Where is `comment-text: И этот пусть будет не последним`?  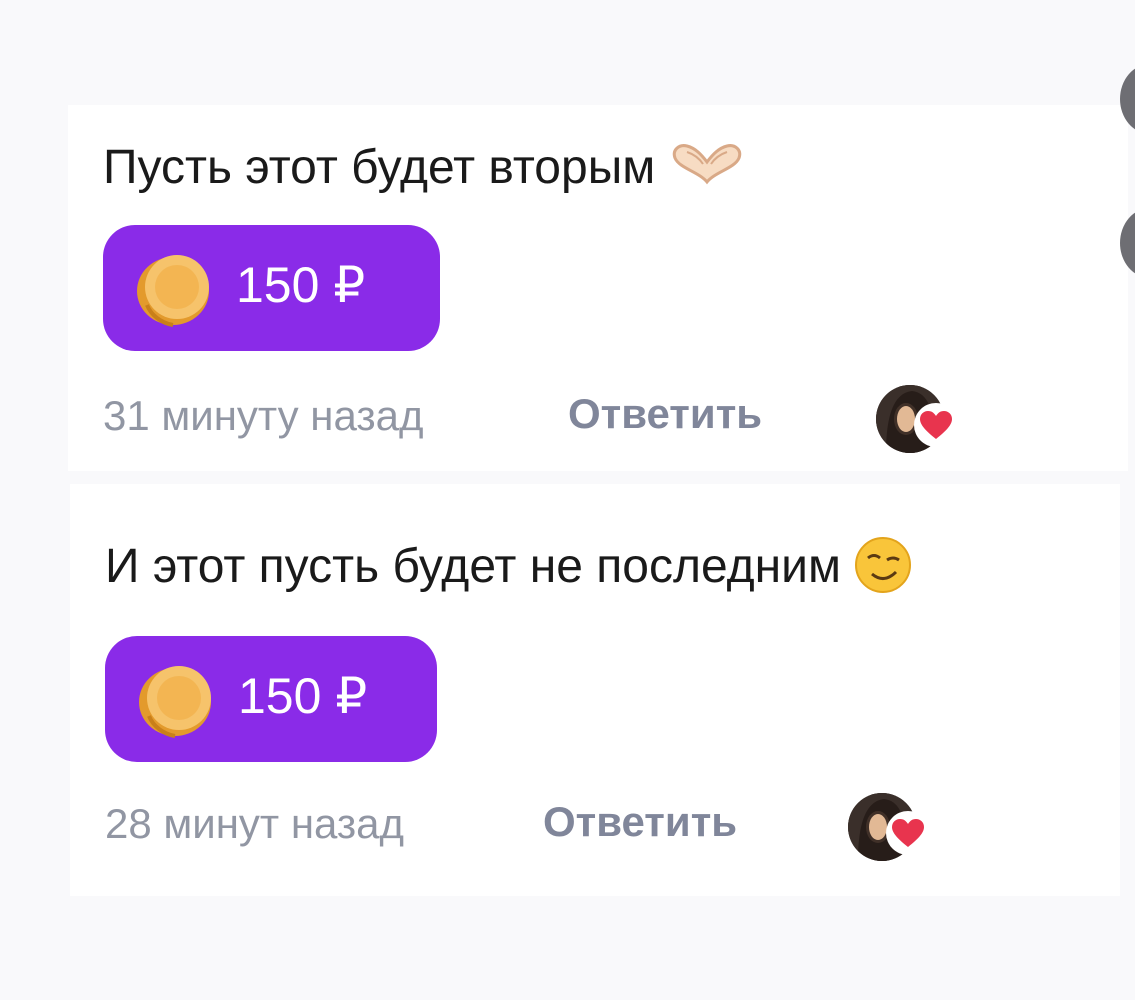 comment-text: И этот пусть будет не последним is located at coordinates (508, 569).